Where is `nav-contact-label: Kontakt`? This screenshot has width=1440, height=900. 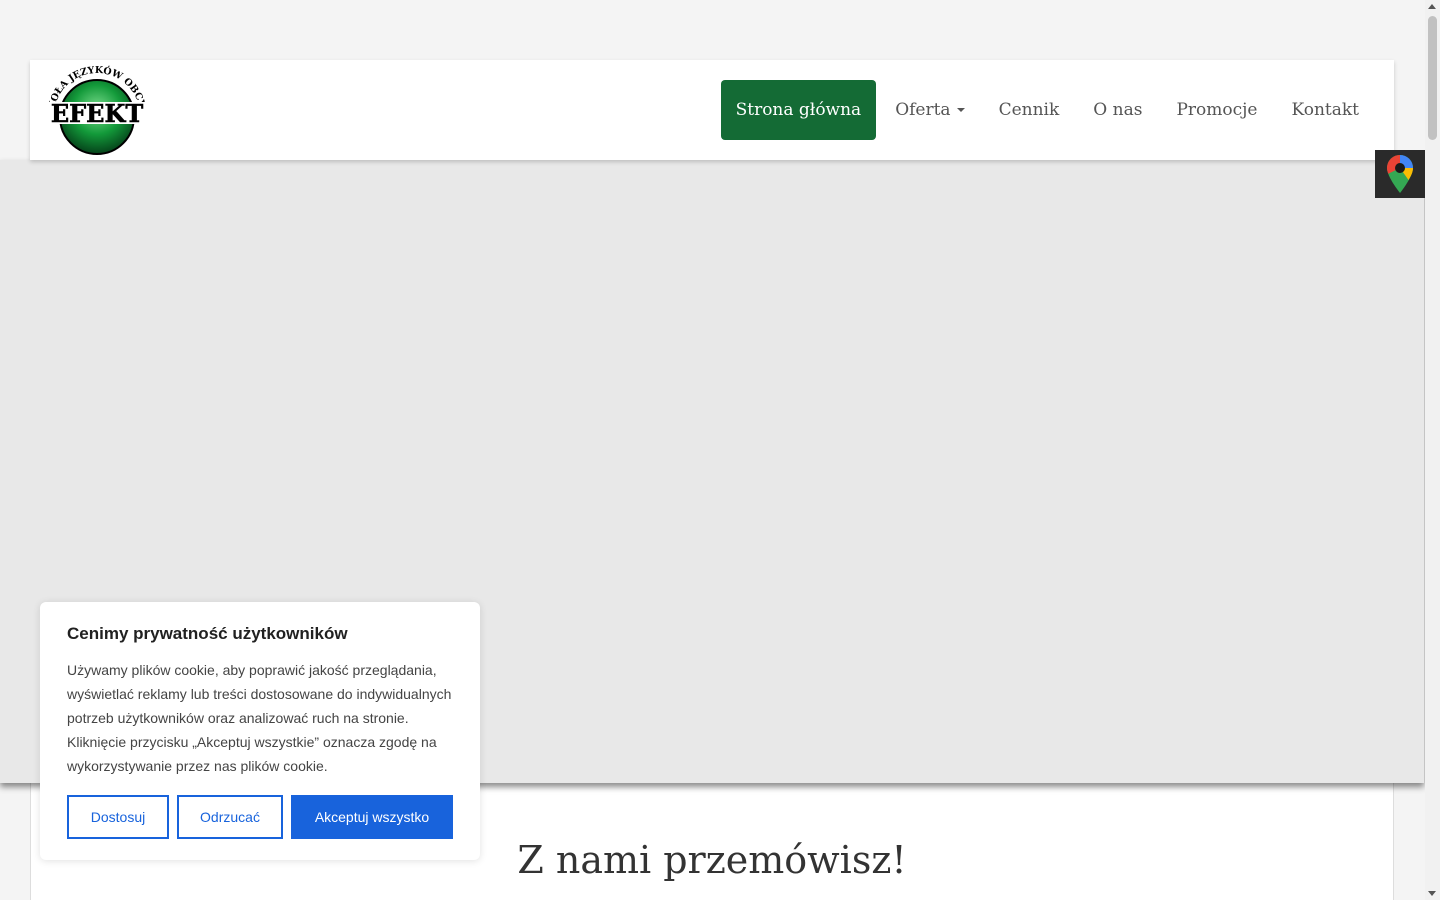 nav-contact-label: Kontakt is located at coordinates (1325, 110).